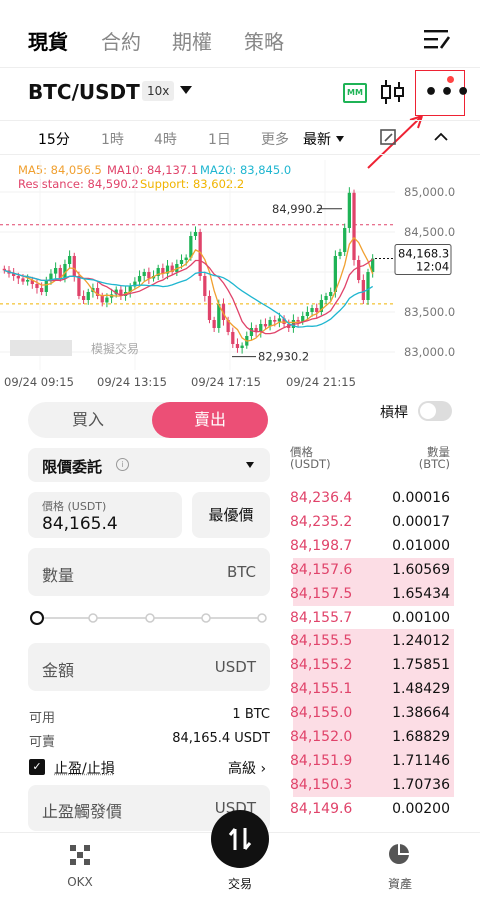  I want to click on advanced-link: 高級 ›, so click(247, 768).